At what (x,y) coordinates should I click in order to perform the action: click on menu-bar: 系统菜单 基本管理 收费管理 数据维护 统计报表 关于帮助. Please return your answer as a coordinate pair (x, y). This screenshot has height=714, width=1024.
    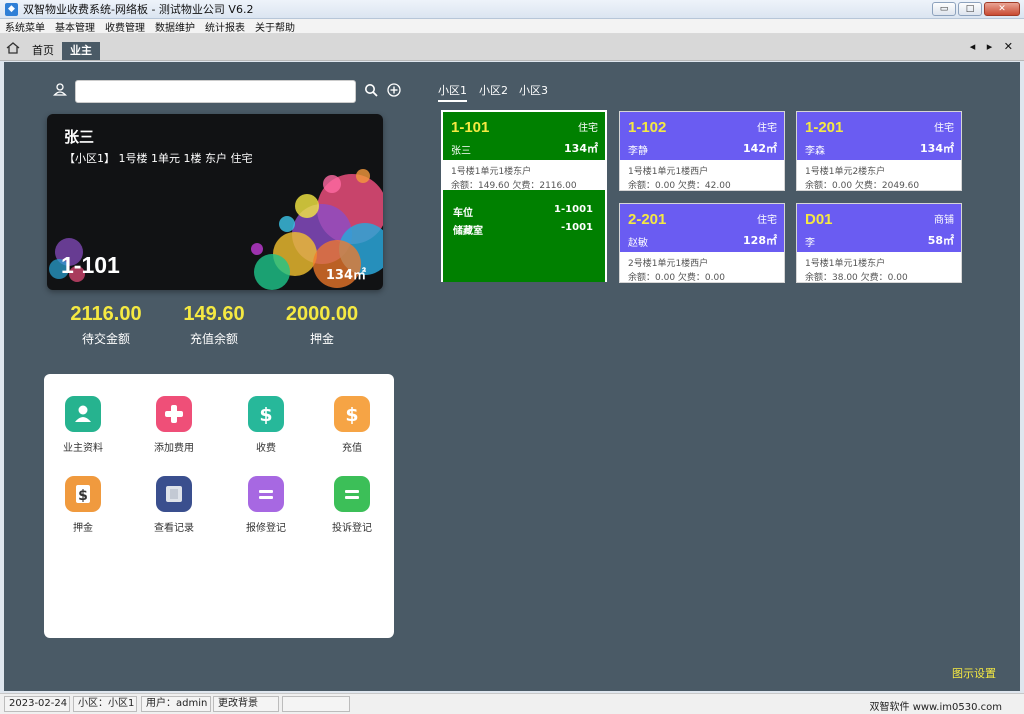
    Looking at the image, I should click on (512, 26).